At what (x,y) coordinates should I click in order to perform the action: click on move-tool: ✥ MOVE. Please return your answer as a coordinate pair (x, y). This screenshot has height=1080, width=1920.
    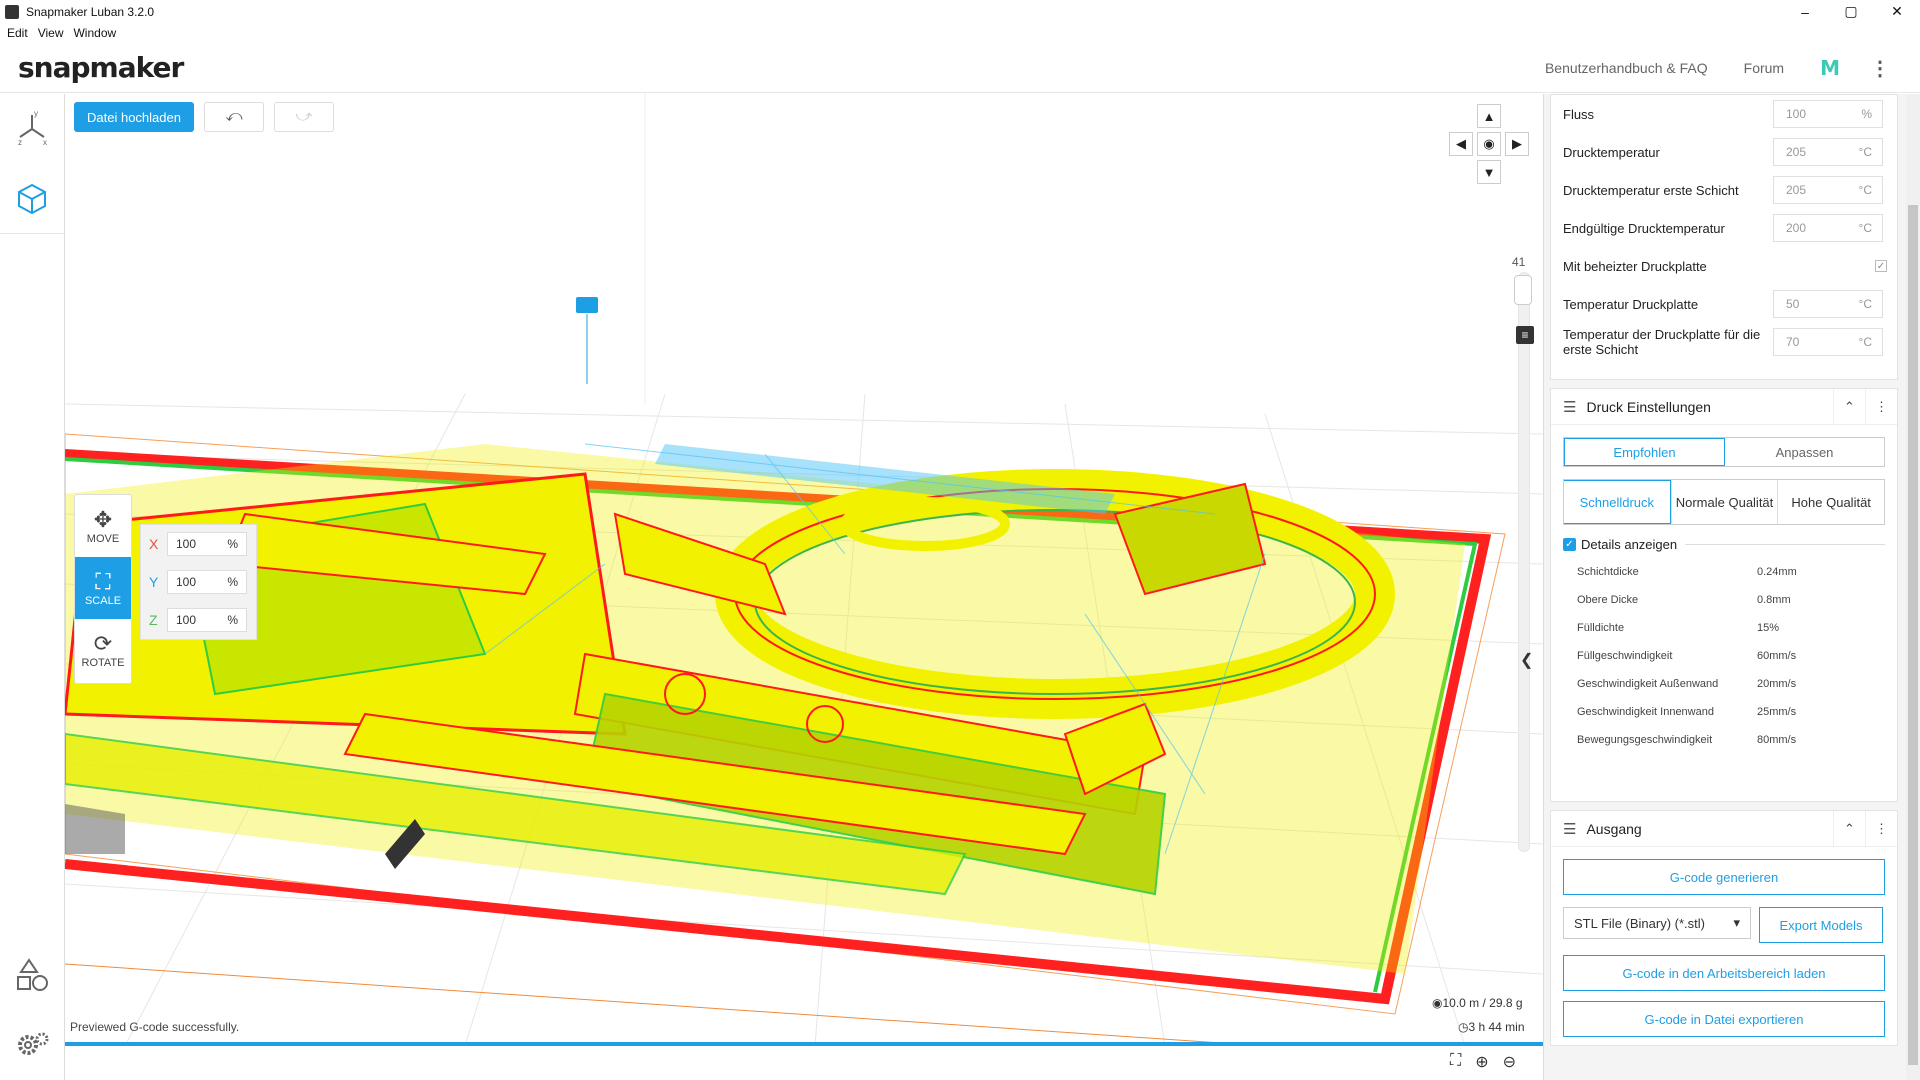
    Looking at the image, I should click on (103, 526).